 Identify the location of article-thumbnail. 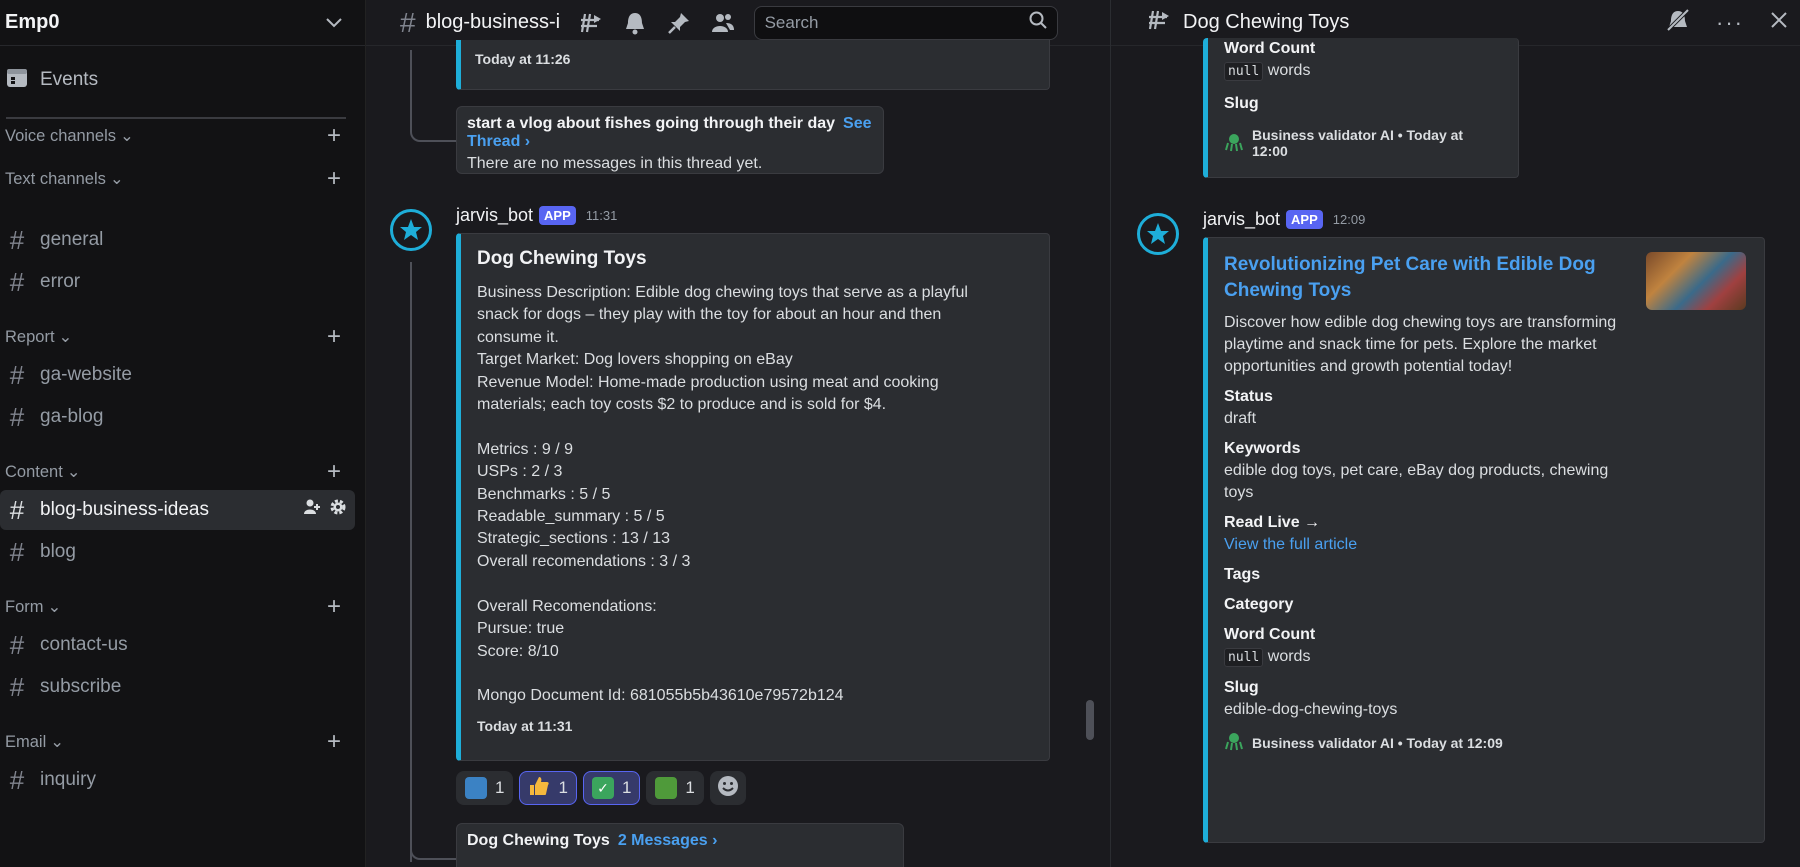
(1696, 281).